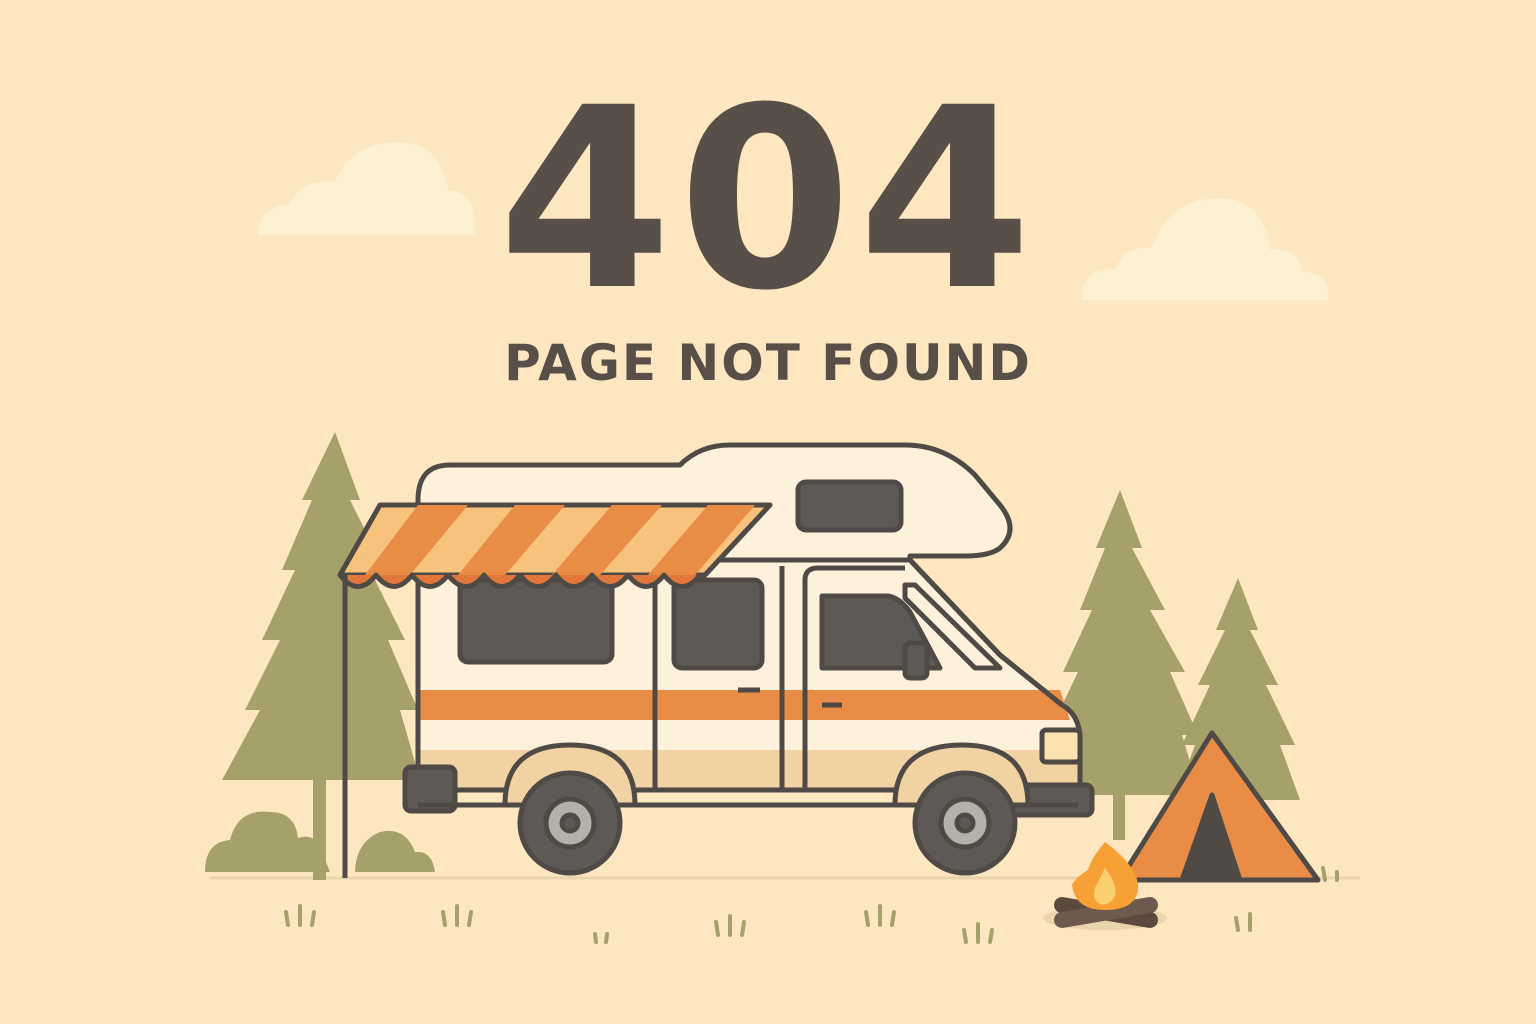  What do you see at coordinates (321, 656) in the screenshot?
I see `pine-tree-icon` at bounding box center [321, 656].